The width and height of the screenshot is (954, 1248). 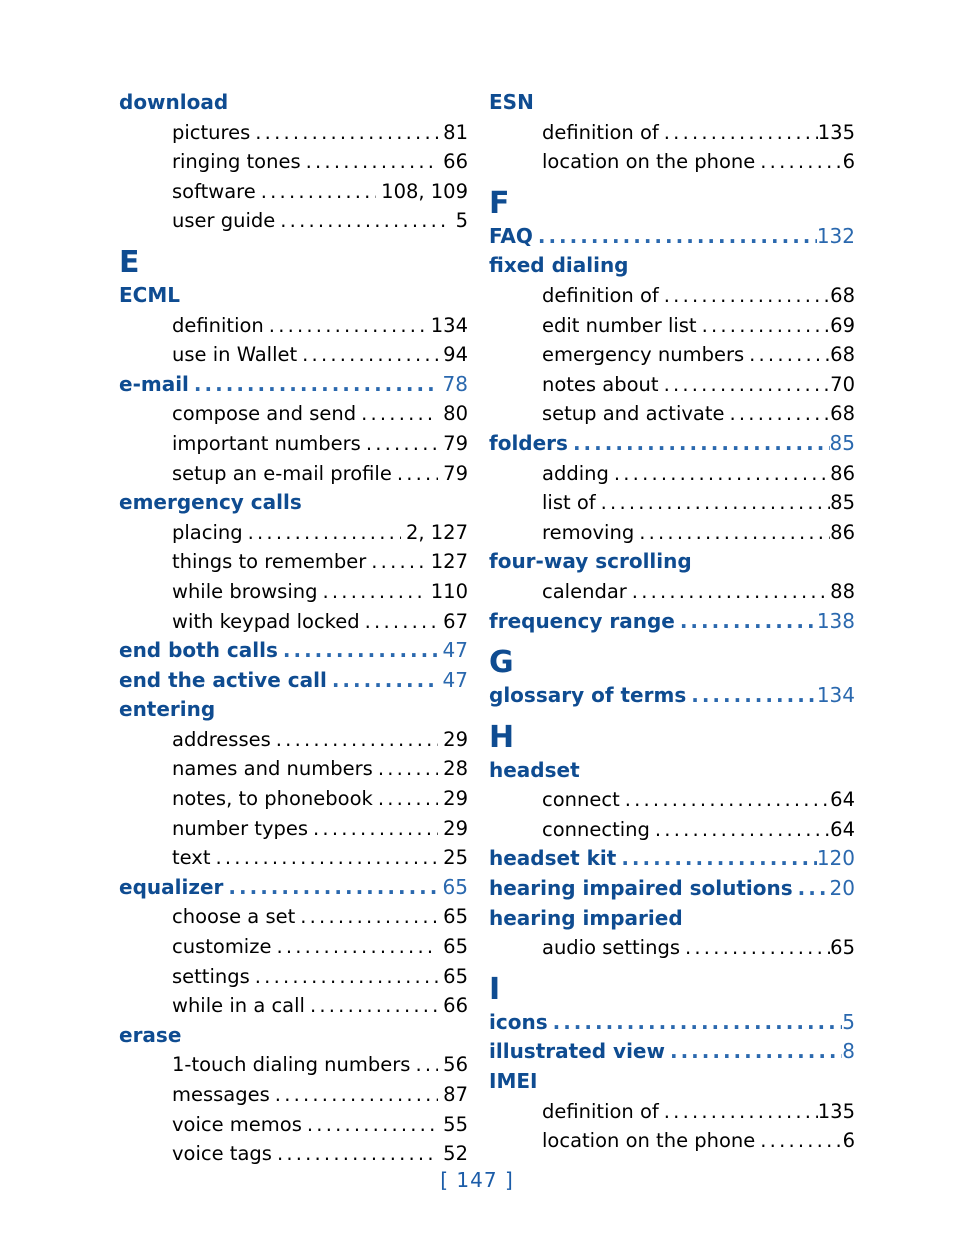 I want to click on index-subentry: things to remember 127, so click(x=293, y=562).